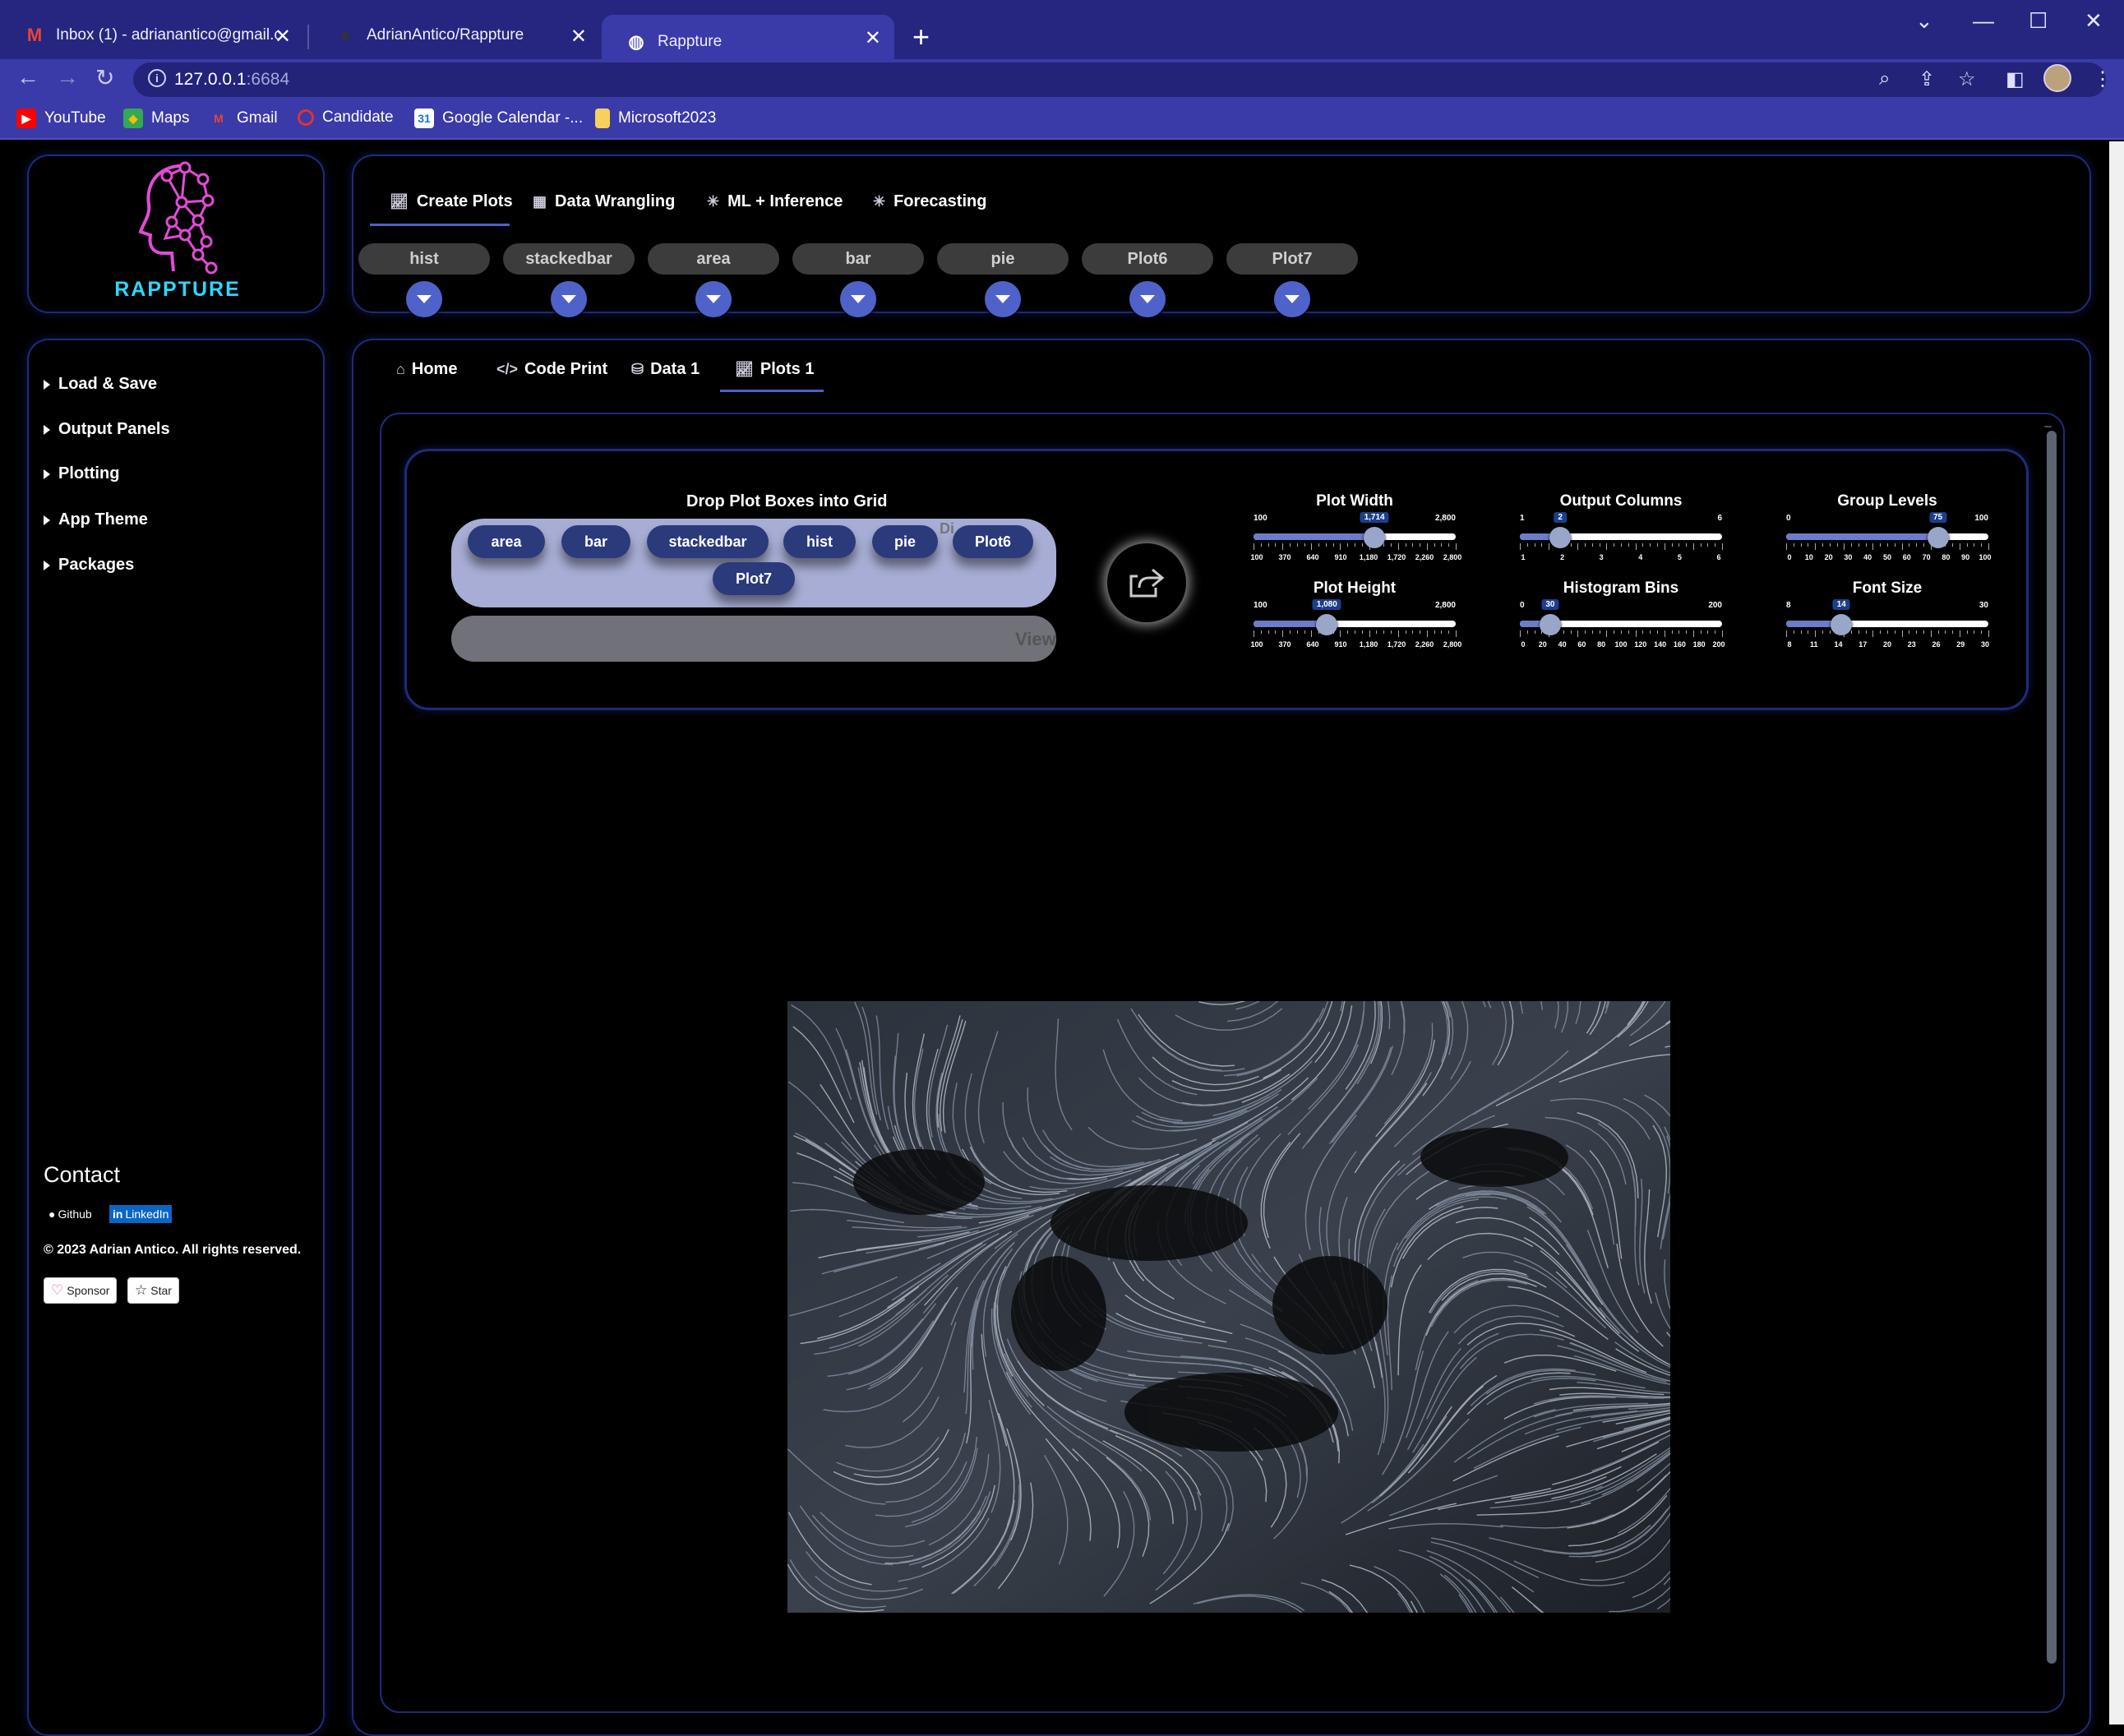  I want to click on address-bar: 127.0.0.1:6684, so click(1119, 80).